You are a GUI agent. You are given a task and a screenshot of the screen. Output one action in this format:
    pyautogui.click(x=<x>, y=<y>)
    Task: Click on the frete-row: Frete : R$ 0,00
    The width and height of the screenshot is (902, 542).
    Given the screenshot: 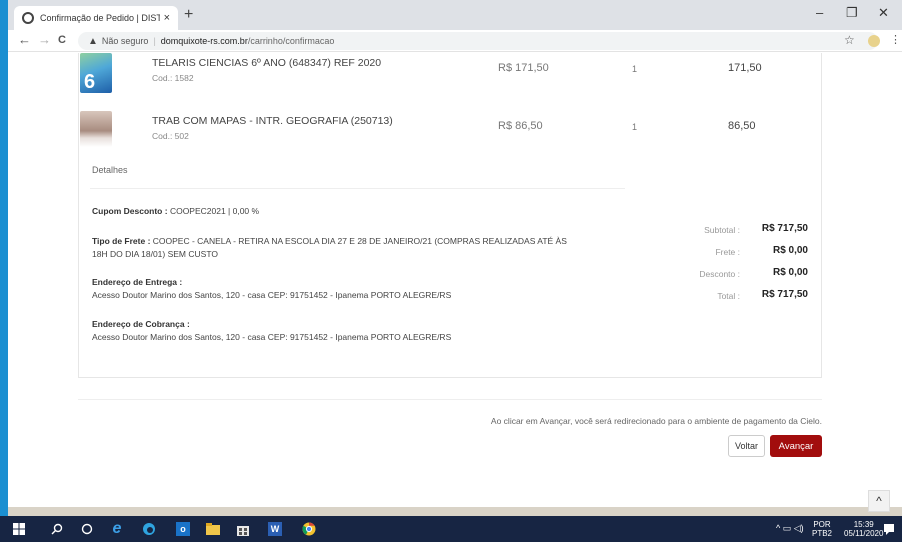 What is the action you would take?
    pyautogui.click(x=728, y=253)
    